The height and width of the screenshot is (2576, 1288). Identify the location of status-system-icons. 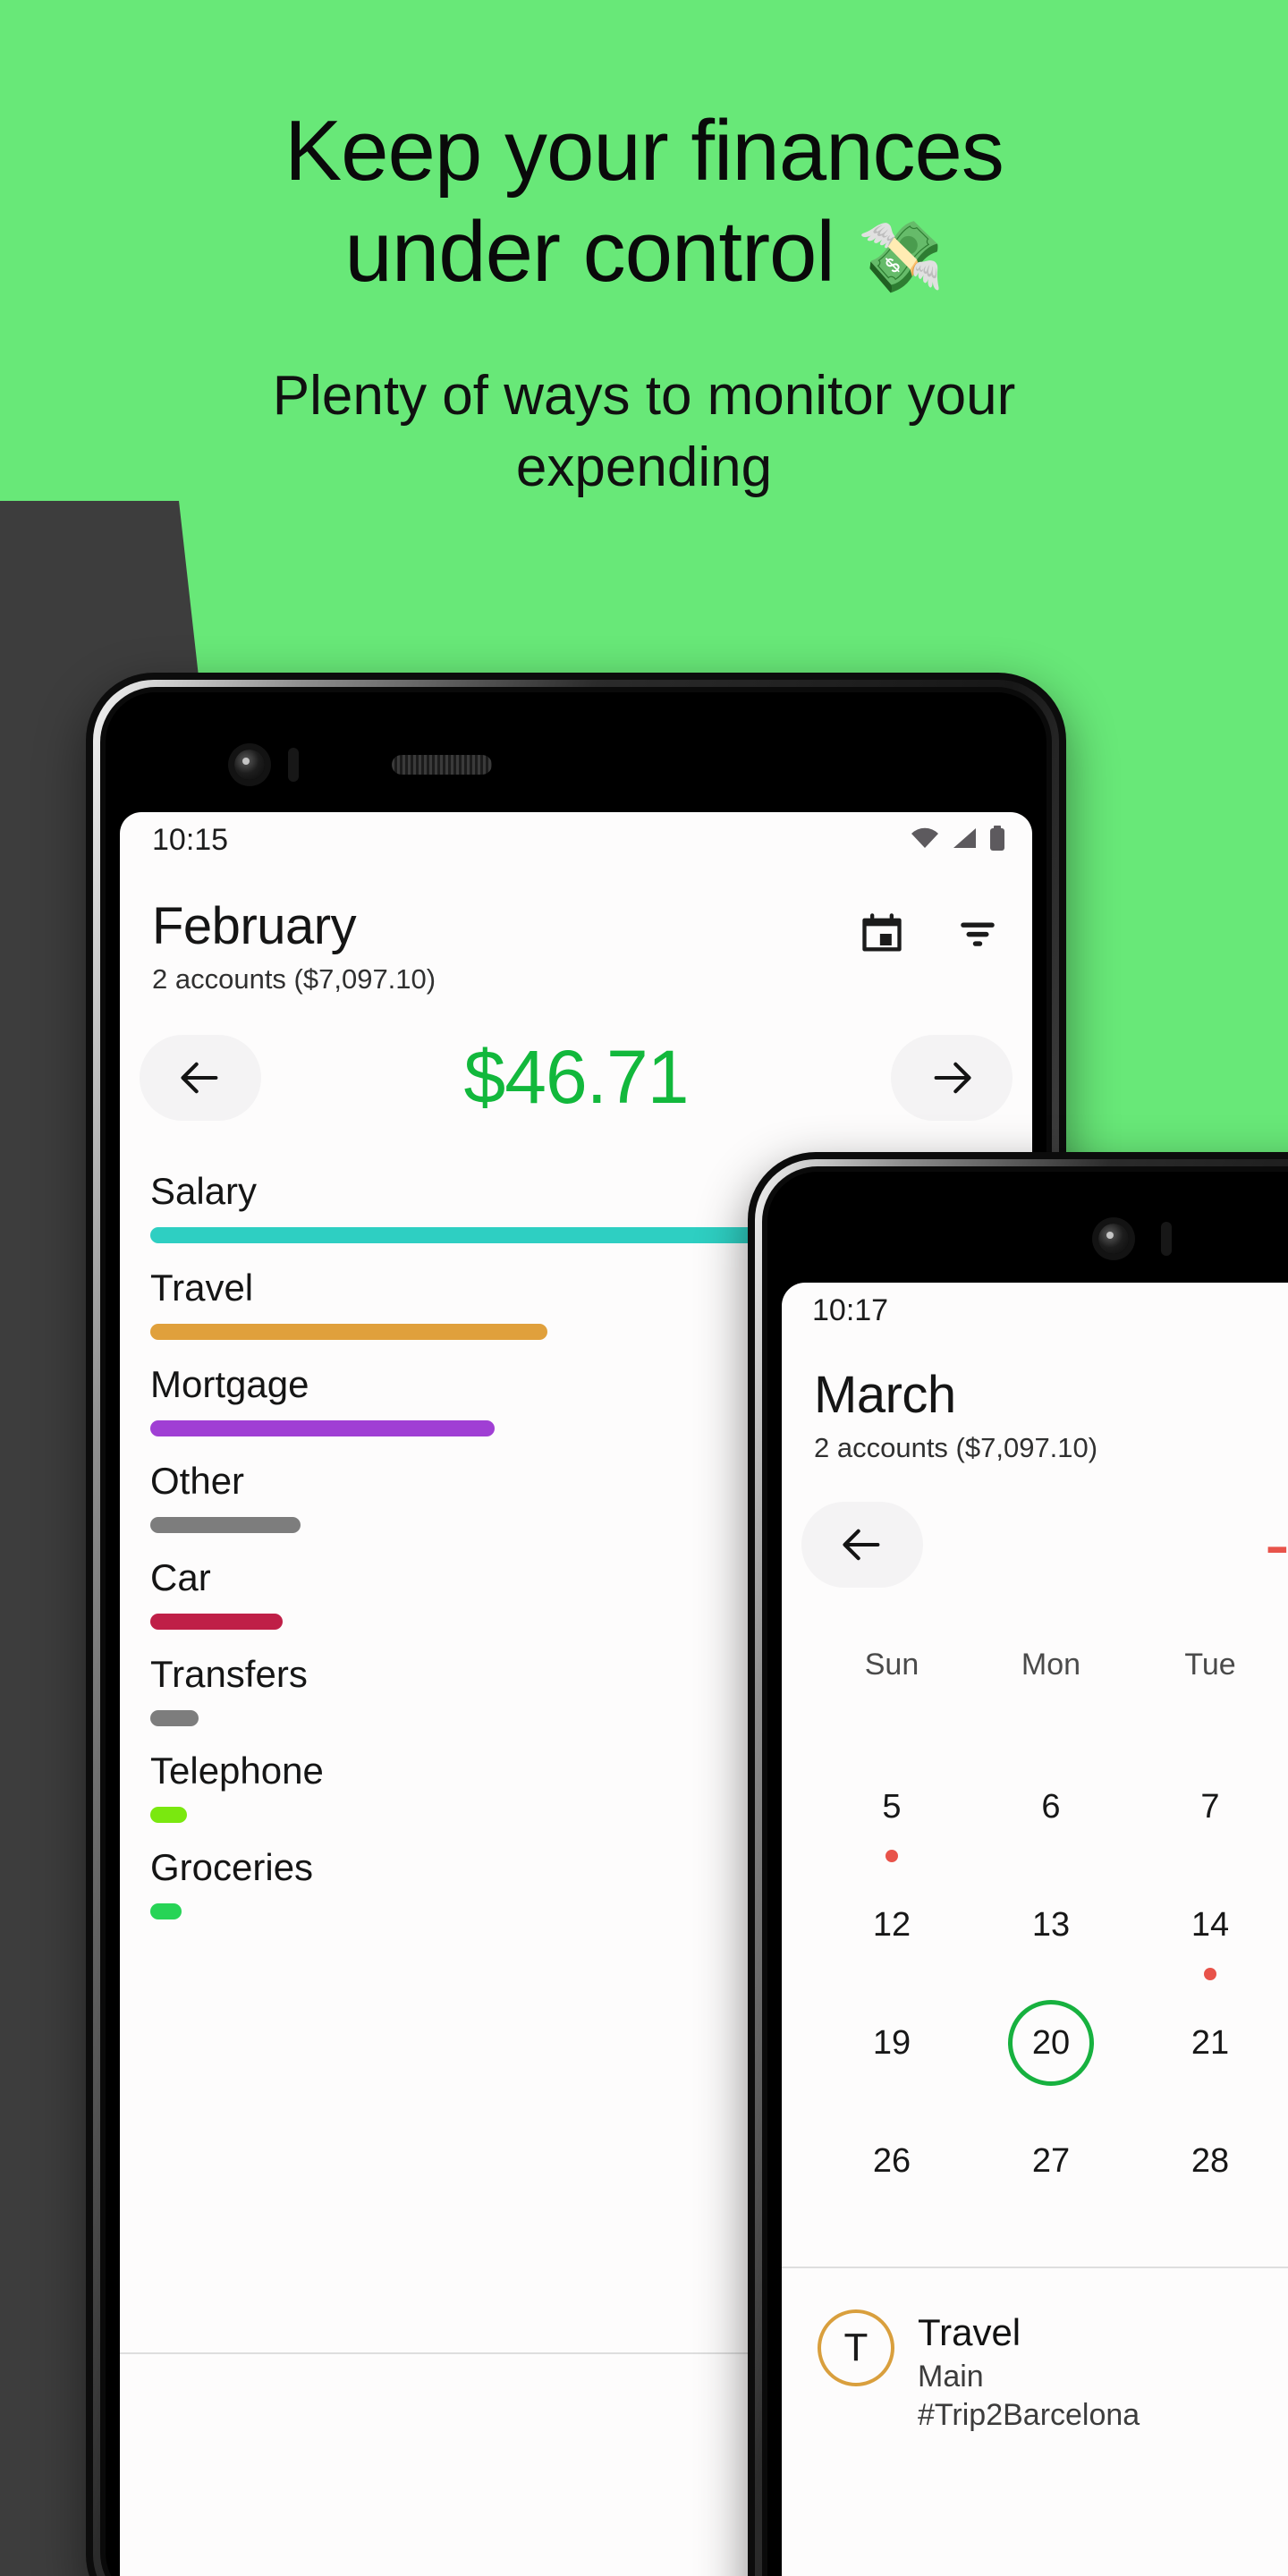
(958, 840).